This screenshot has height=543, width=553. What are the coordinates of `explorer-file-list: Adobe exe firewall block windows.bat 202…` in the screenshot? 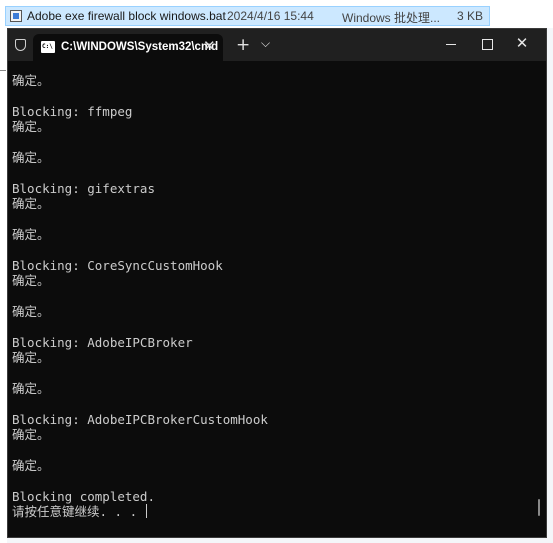 It's located at (276, 14).